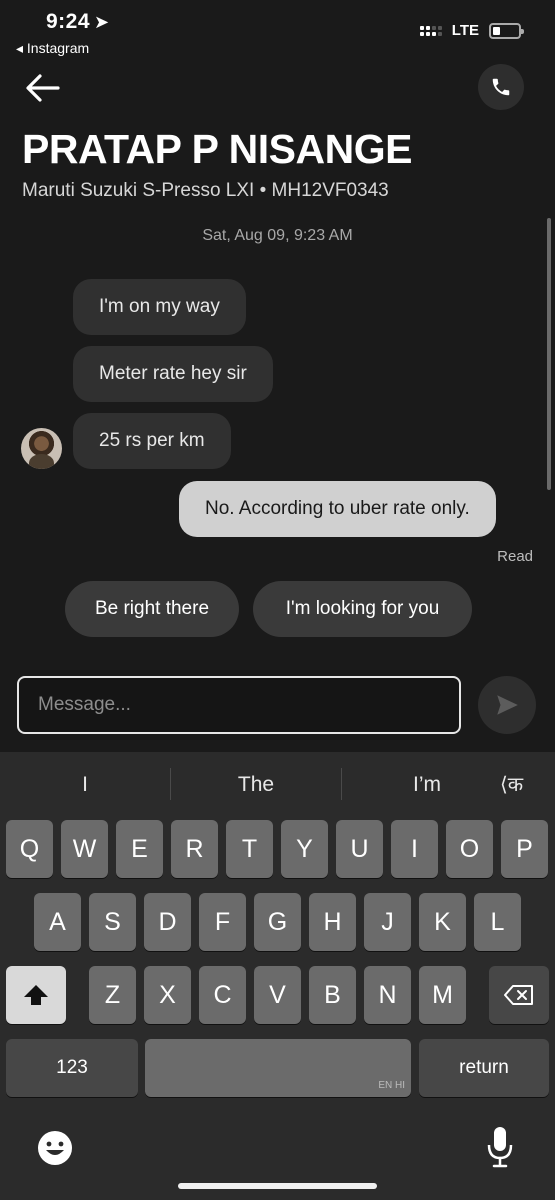  What do you see at coordinates (515, 556) in the screenshot?
I see `read-receipt: Read` at bounding box center [515, 556].